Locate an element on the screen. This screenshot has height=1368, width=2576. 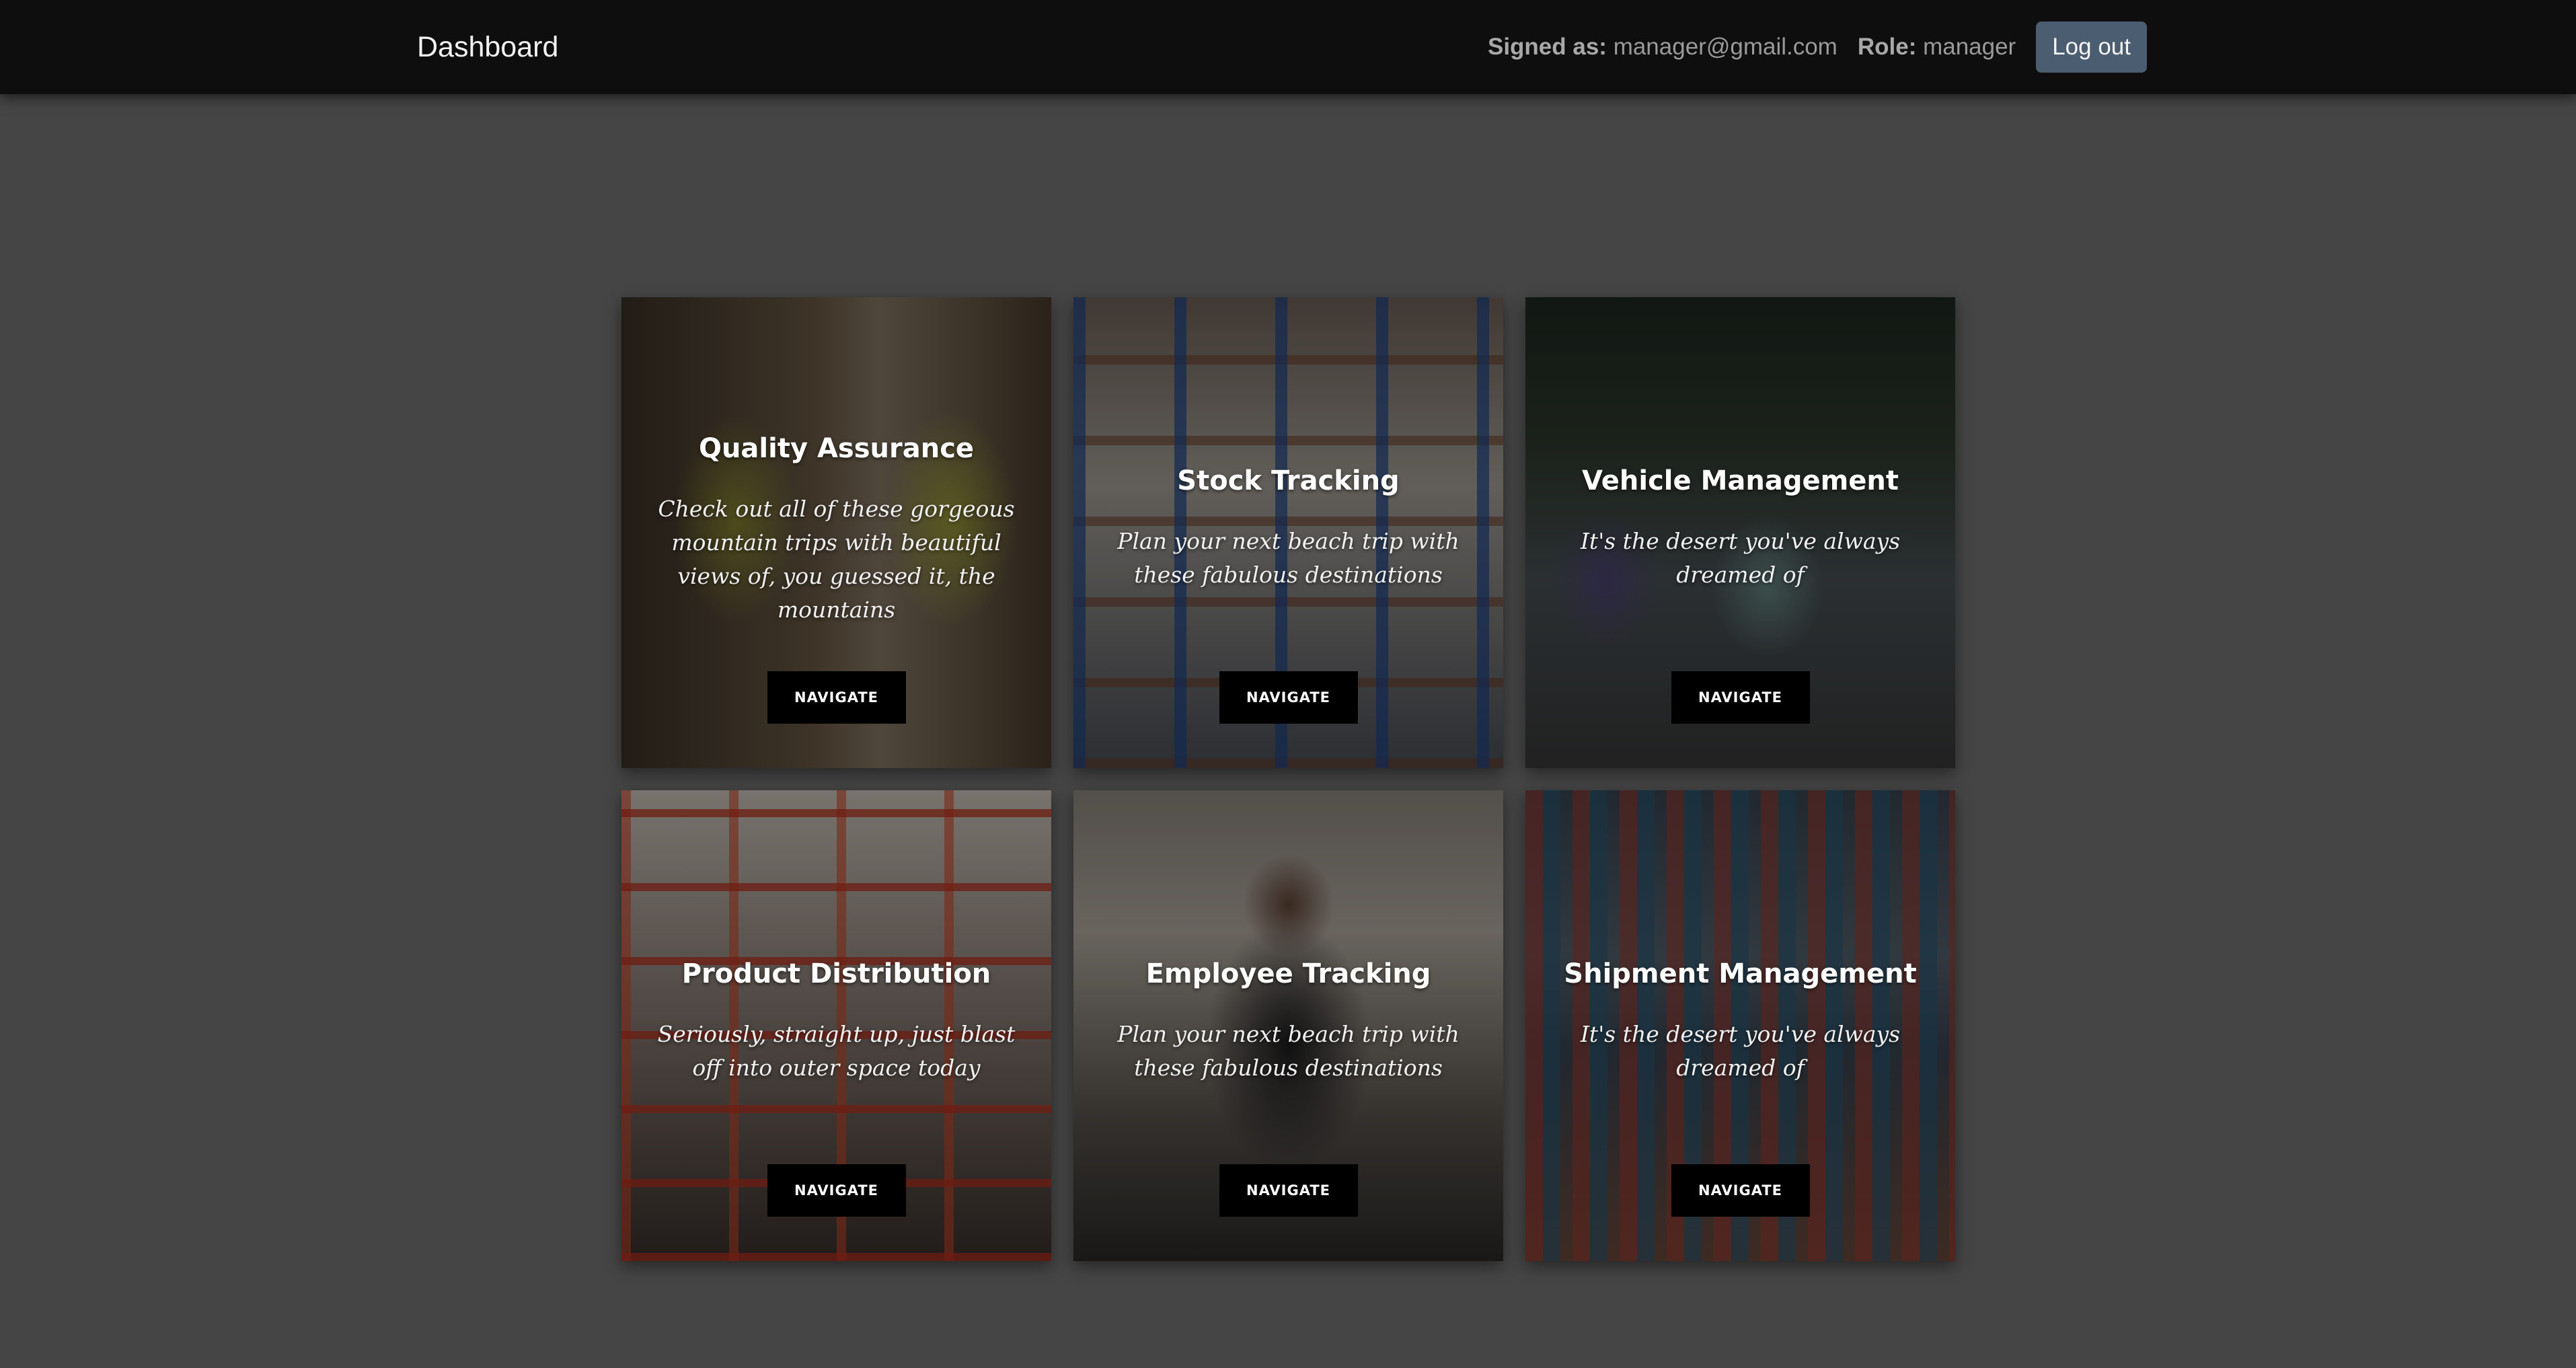
signed-as-email: manager@gmail.com is located at coordinates (1725, 47).